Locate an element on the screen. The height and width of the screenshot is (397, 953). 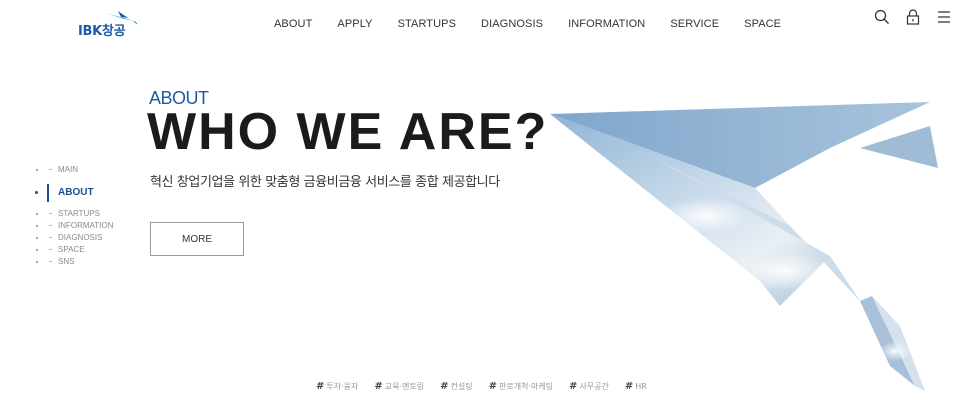
search-icon is located at coordinates (882, 17).